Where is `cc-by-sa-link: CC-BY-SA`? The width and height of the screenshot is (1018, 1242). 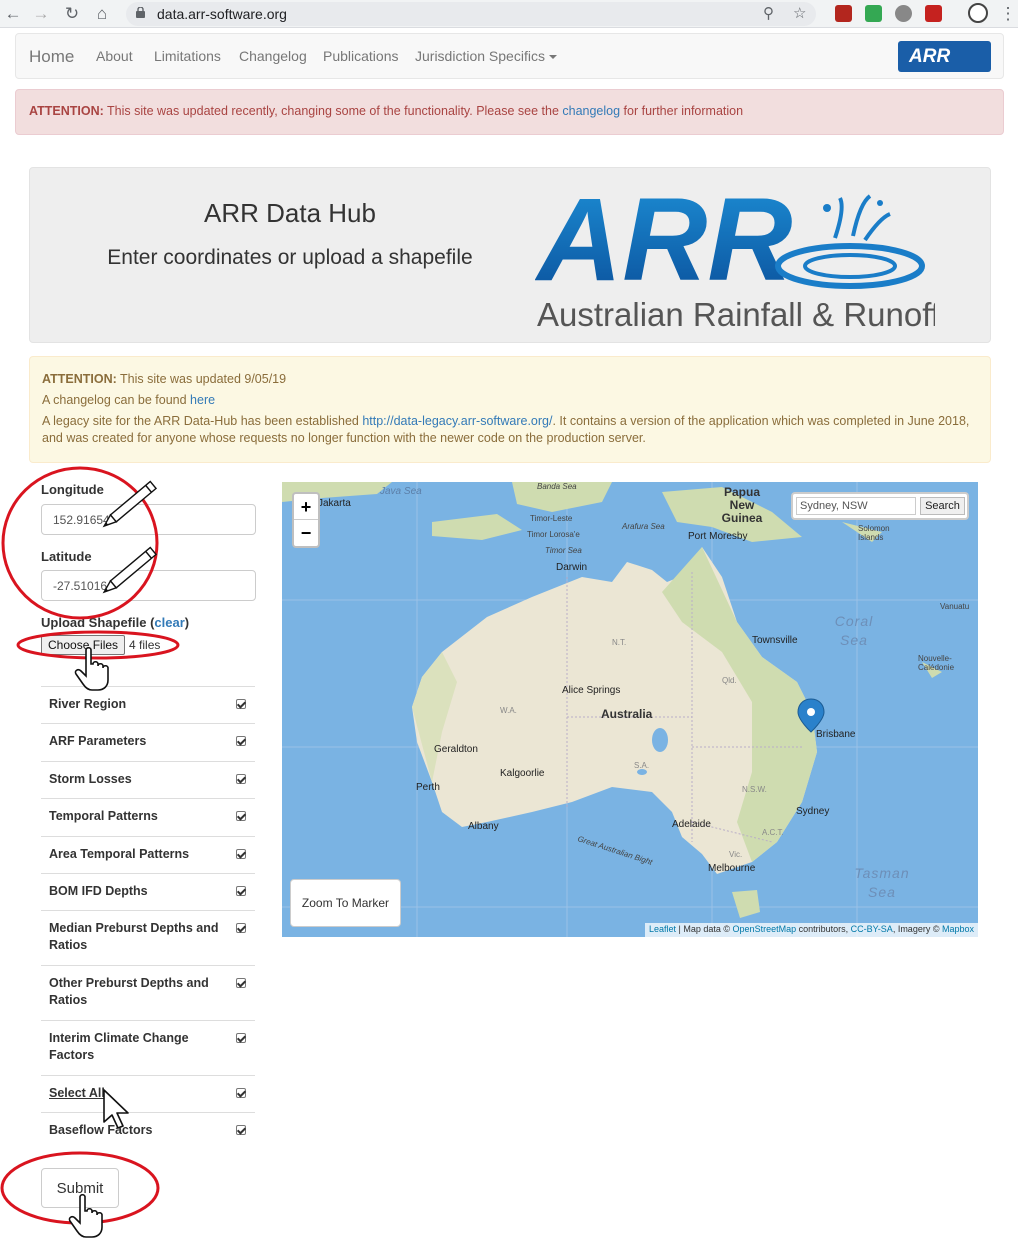
cc-by-sa-link: CC-BY-SA is located at coordinates (872, 929).